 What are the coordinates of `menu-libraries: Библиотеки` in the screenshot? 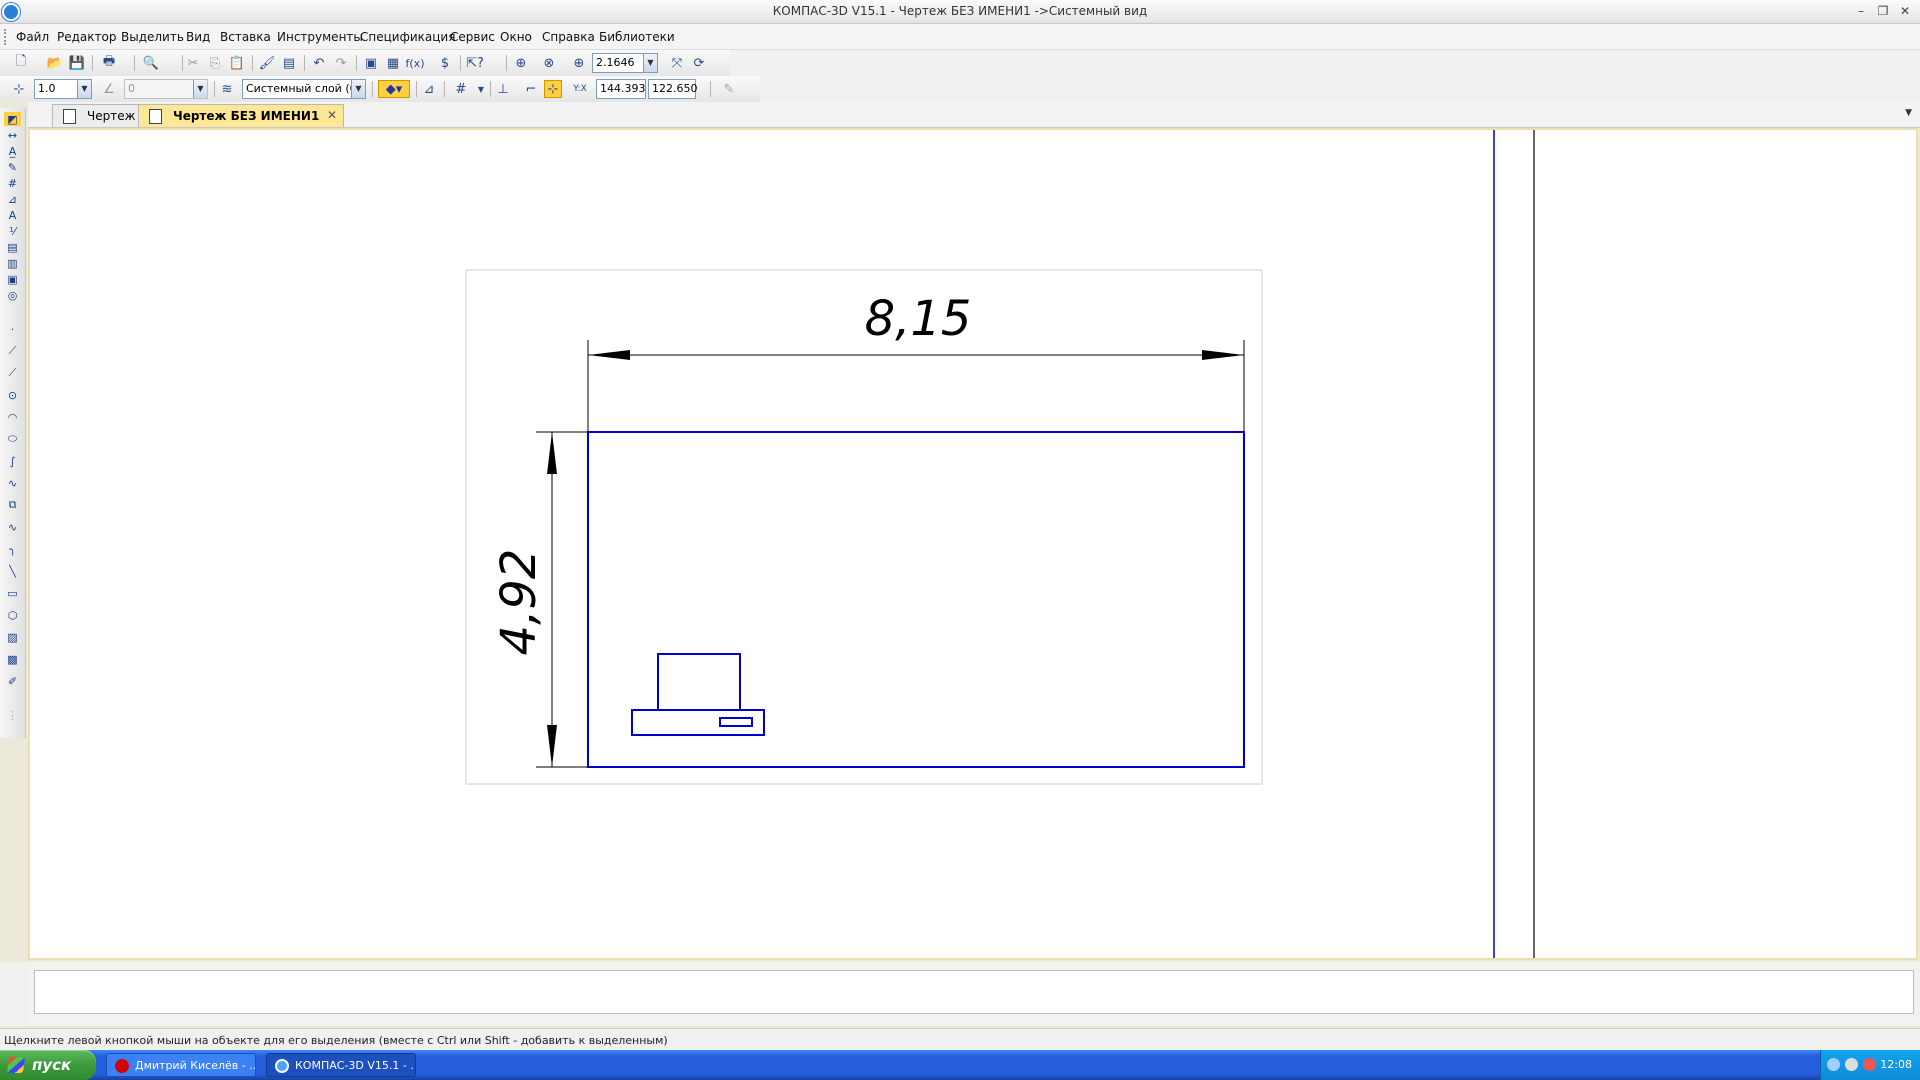 It's located at (637, 37).